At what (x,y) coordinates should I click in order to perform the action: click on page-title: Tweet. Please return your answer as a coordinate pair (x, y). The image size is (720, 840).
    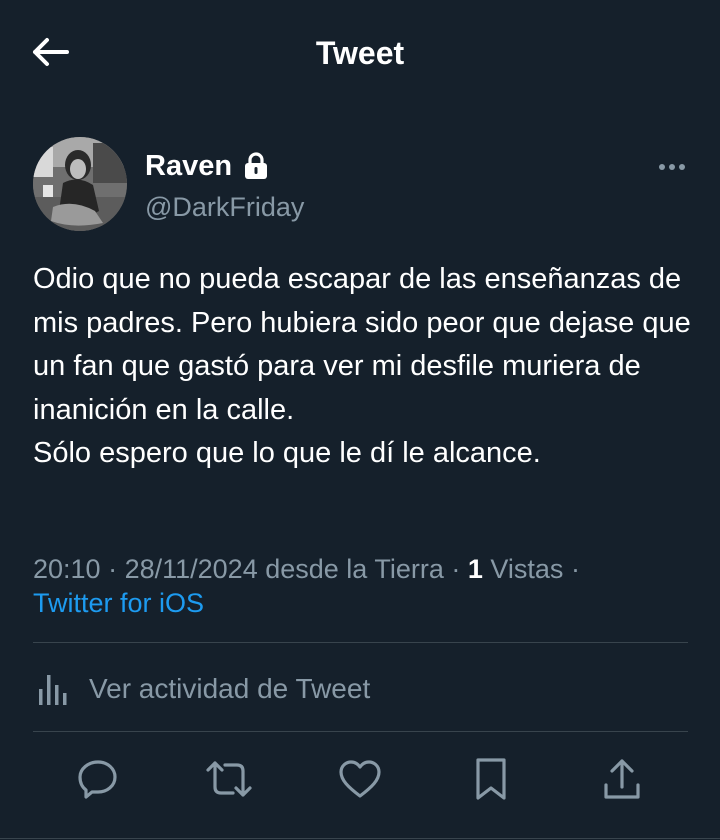
    Looking at the image, I should click on (360, 53).